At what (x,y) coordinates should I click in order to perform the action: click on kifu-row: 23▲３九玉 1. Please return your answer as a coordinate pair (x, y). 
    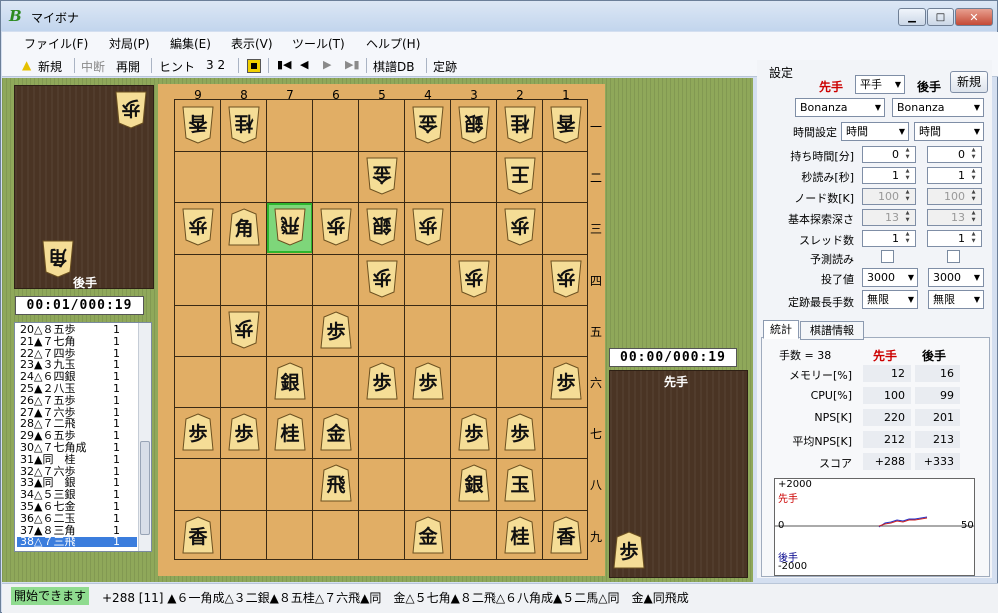
    Looking at the image, I should click on (70, 364).